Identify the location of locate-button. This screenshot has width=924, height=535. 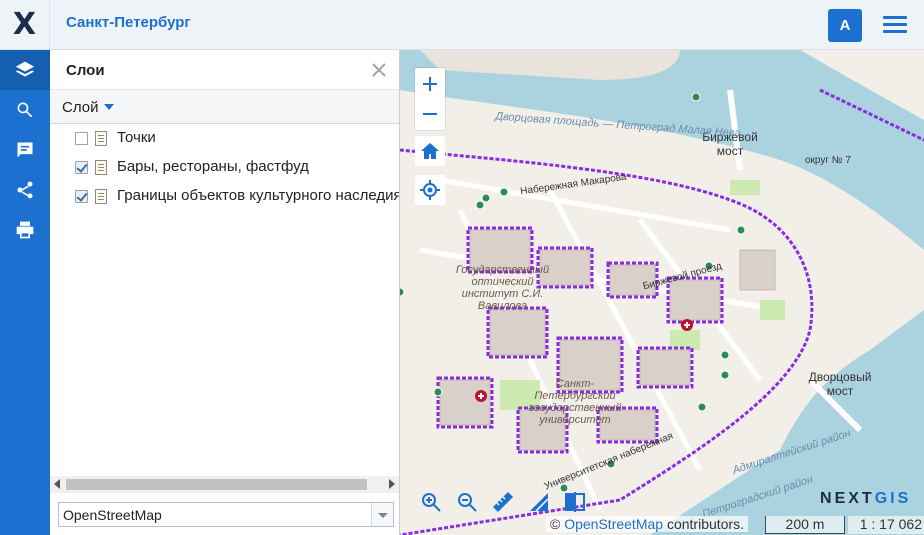
(430, 190).